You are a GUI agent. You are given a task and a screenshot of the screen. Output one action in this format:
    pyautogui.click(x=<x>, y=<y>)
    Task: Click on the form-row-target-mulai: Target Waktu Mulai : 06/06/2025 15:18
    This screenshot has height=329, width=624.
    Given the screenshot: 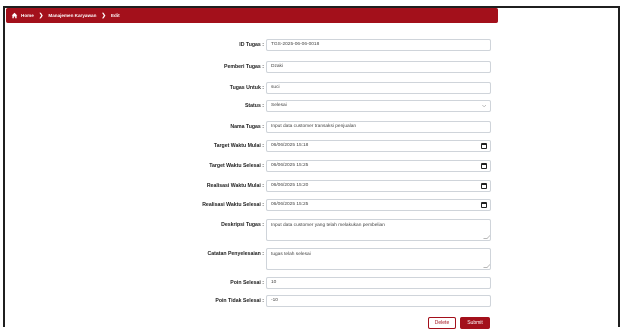 What is the action you would take?
    pyautogui.click(x=312, y=146)
    